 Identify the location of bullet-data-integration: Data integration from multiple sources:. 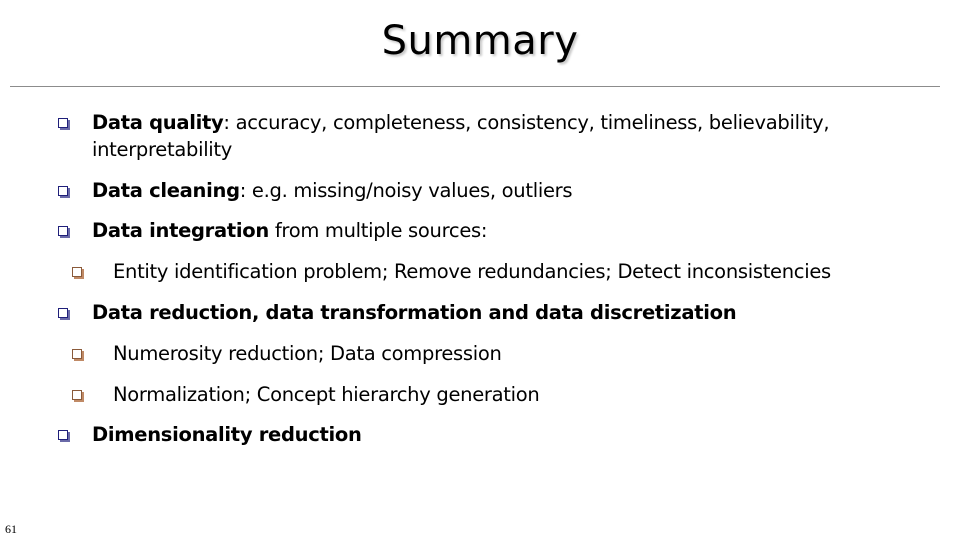
(273, 230).